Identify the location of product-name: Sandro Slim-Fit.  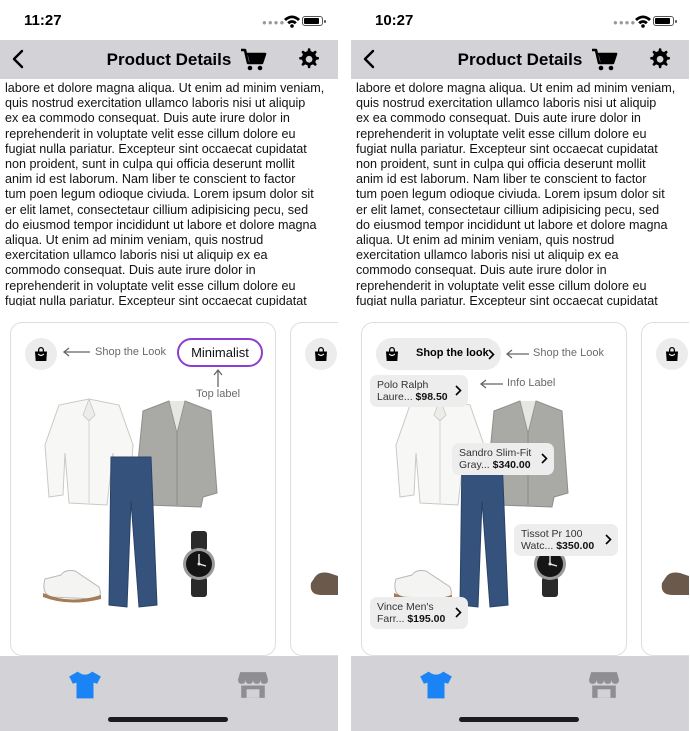
(495, 453).